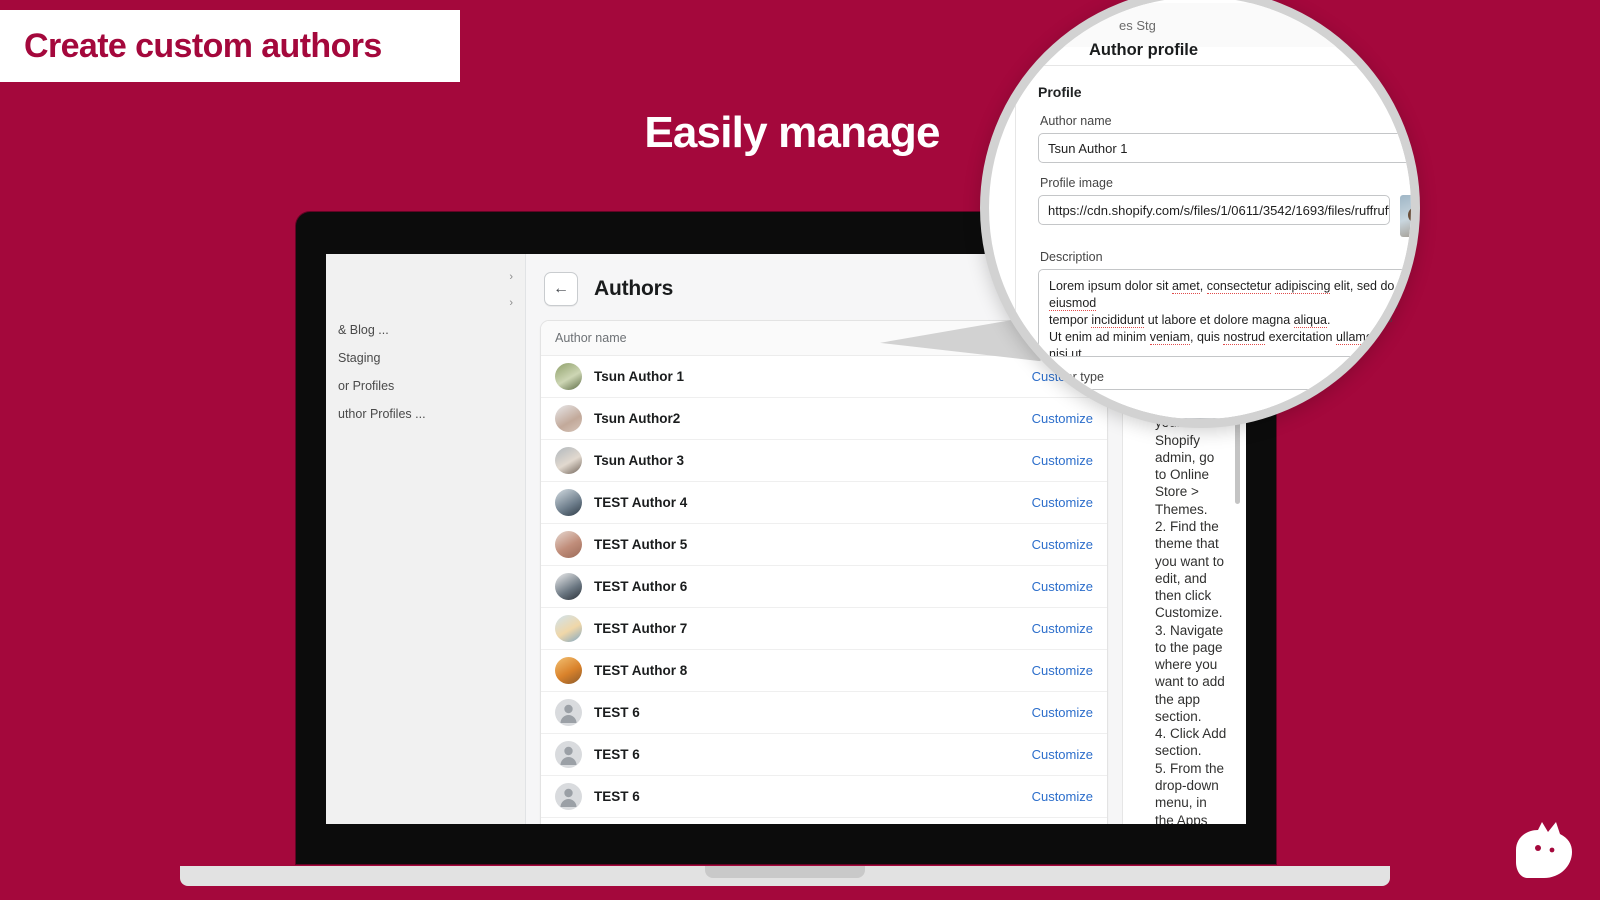 The height and width of the screenshot is (900, 1600). What do you see at coordinates (637, 418) in the screenshot?
I see `author-name: Tsun Author2` at bounding box center [637, 418].